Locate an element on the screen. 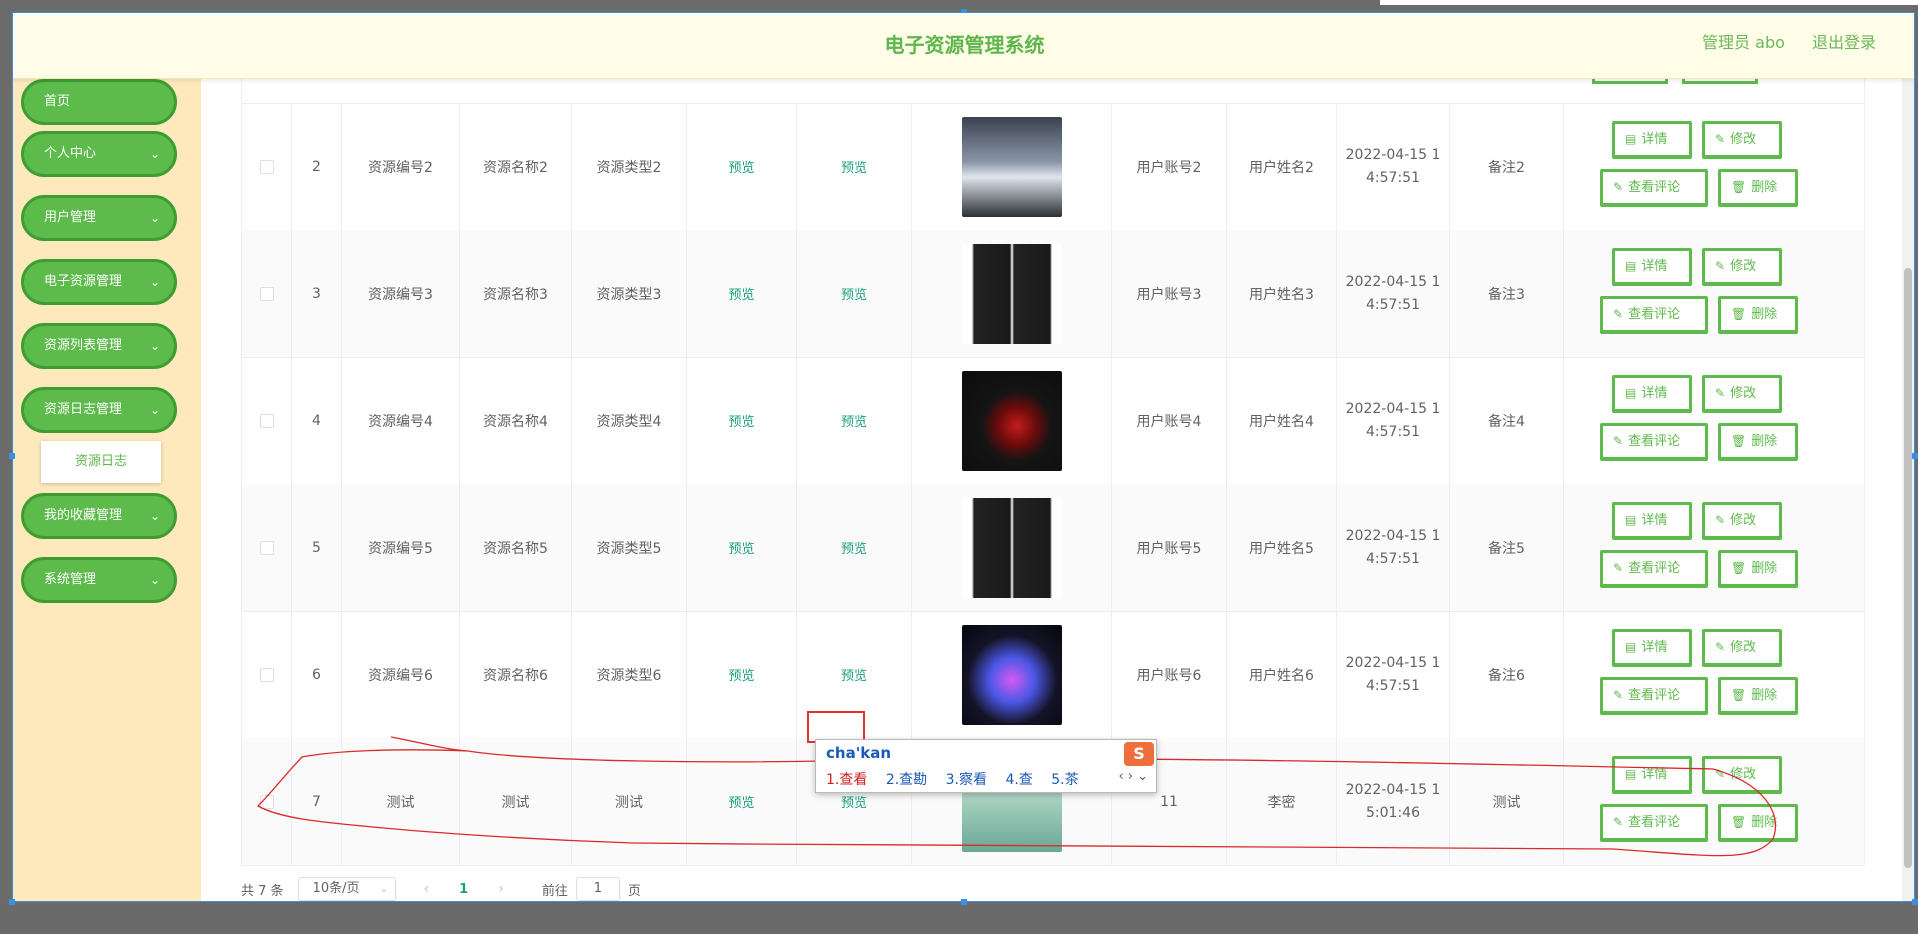  background-window-edge is located at coordinates (1649, 2).